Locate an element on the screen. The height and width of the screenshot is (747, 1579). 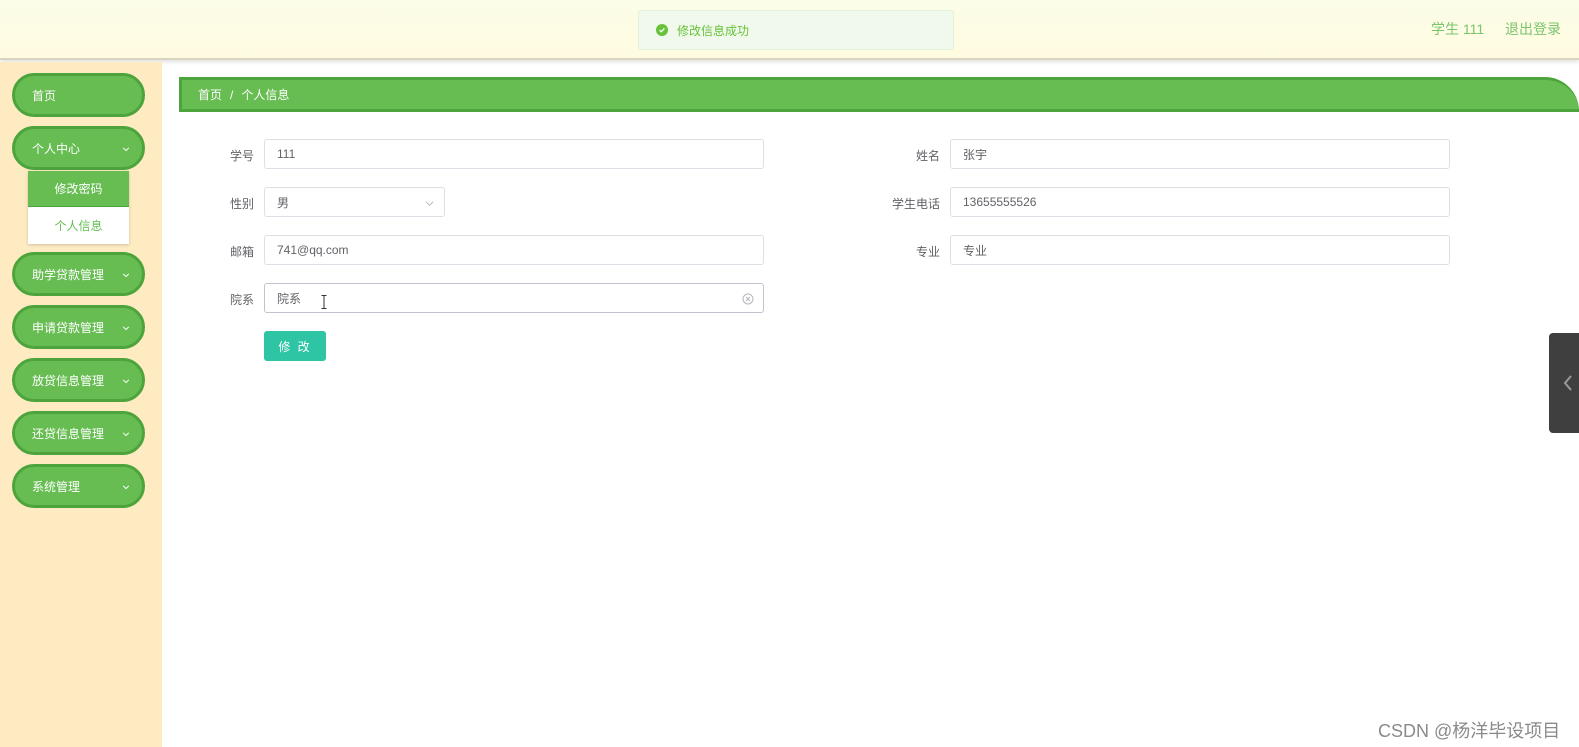
watermark-text: CSDN @杨洋毕设项目 is located at coordinates (1469, 731).